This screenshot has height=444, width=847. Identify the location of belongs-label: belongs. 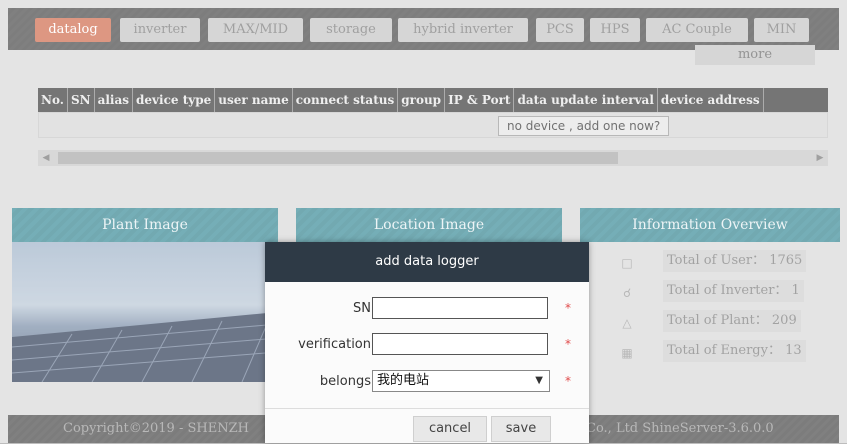
(345, 381).